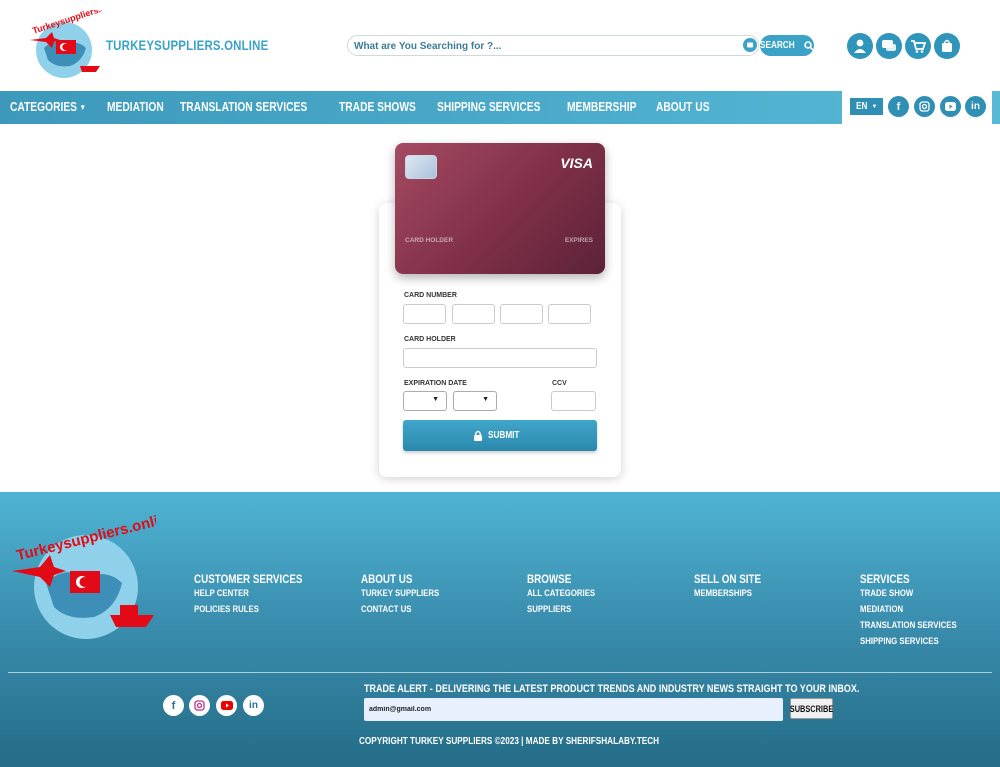  I want to click on ccv-input, so click(573, 401).